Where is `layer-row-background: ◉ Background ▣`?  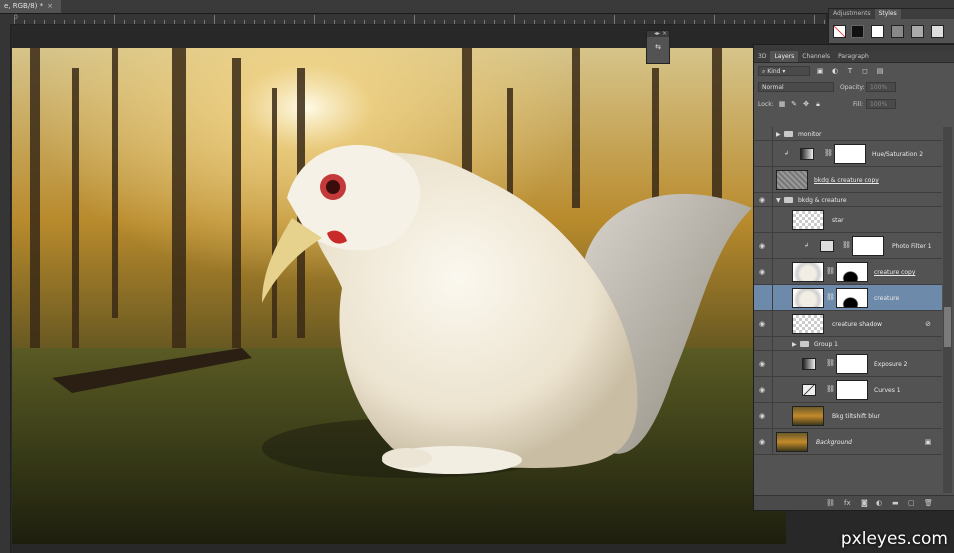
layer-row-background: ◉ Background ▣ is located at coordinates (848, 442).